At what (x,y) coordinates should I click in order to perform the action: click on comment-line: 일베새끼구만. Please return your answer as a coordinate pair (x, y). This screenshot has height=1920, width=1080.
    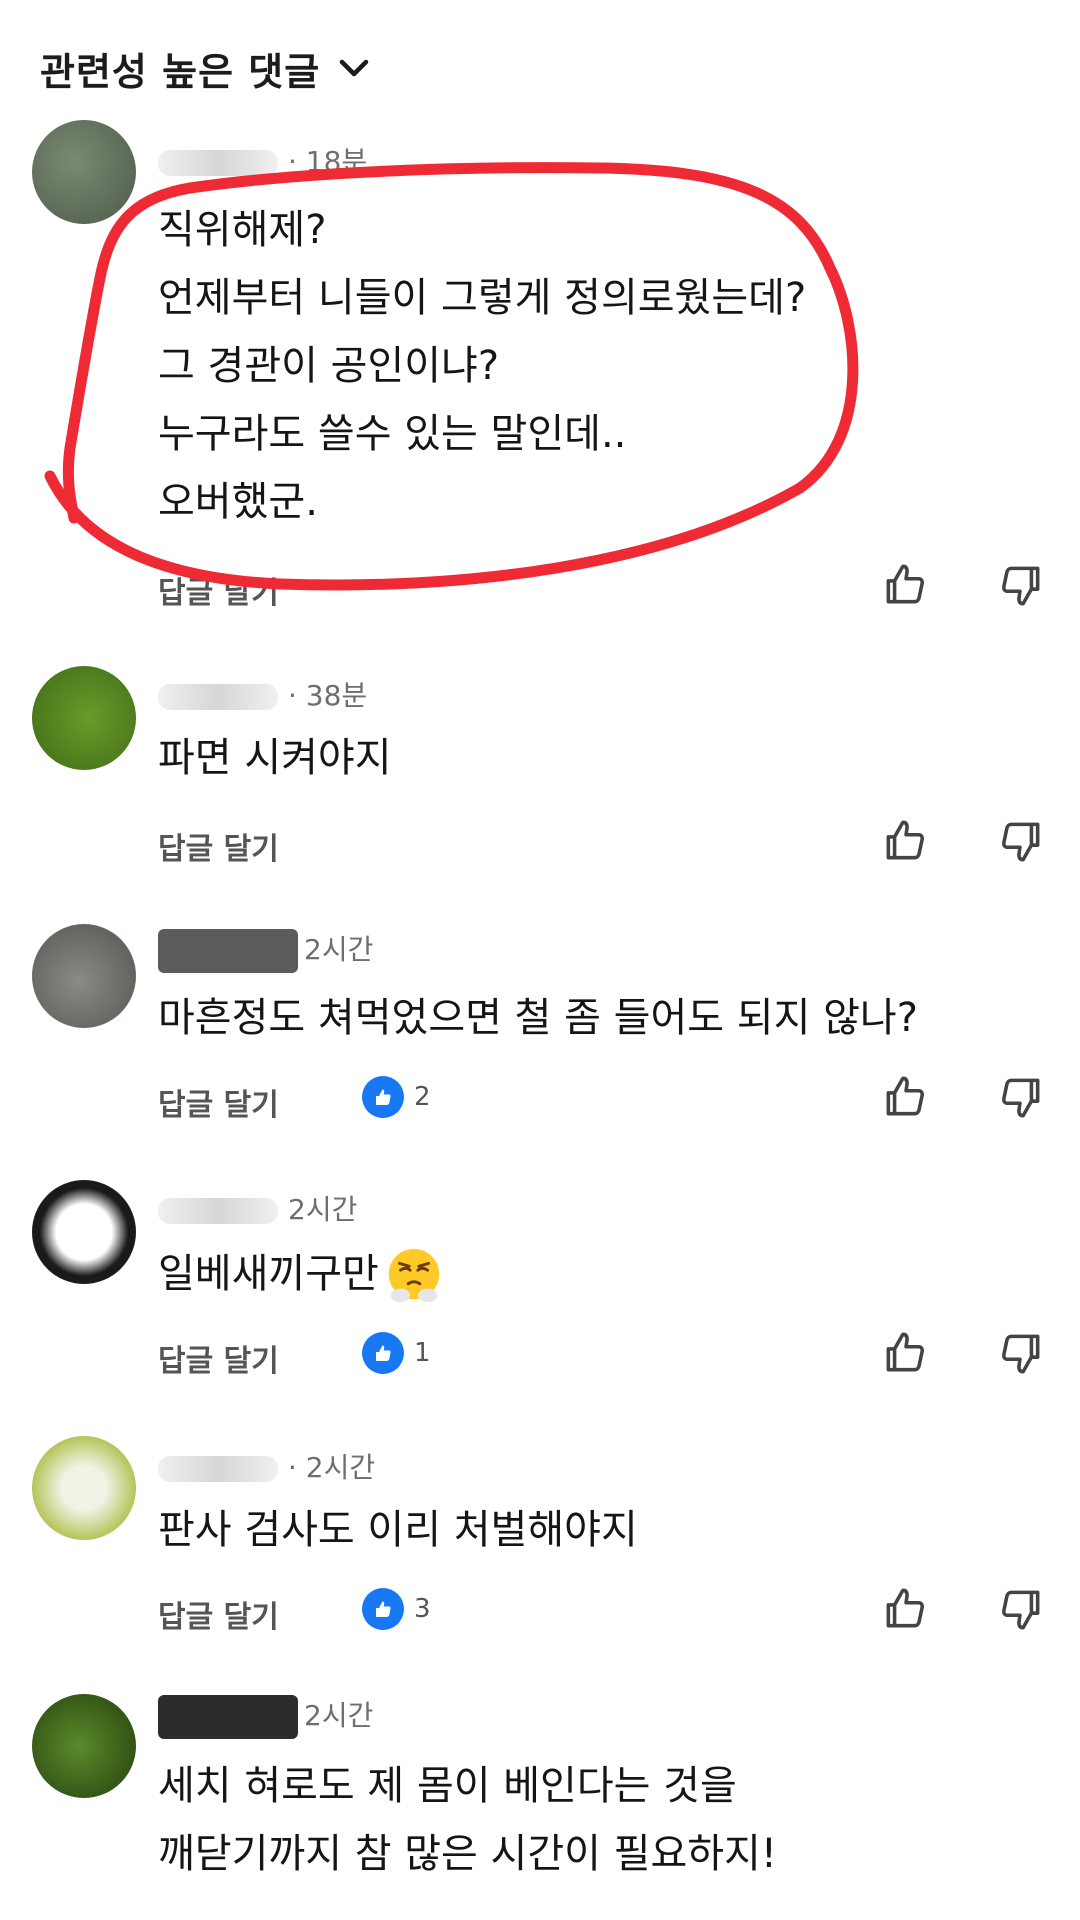
    Looking at the image, I should click on (301, 1274).